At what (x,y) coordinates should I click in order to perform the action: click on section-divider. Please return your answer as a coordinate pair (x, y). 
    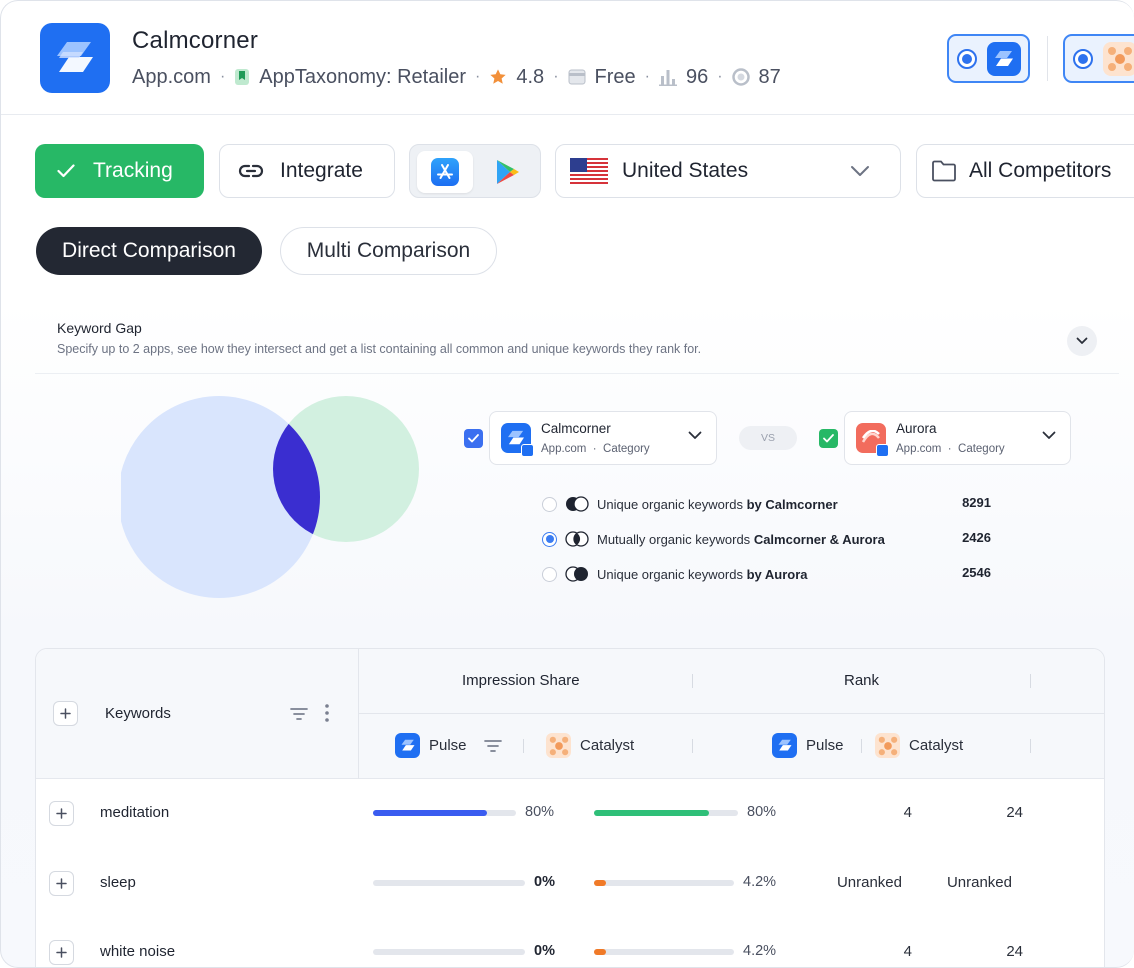
    Looking at the image, I should click on (577, 373).